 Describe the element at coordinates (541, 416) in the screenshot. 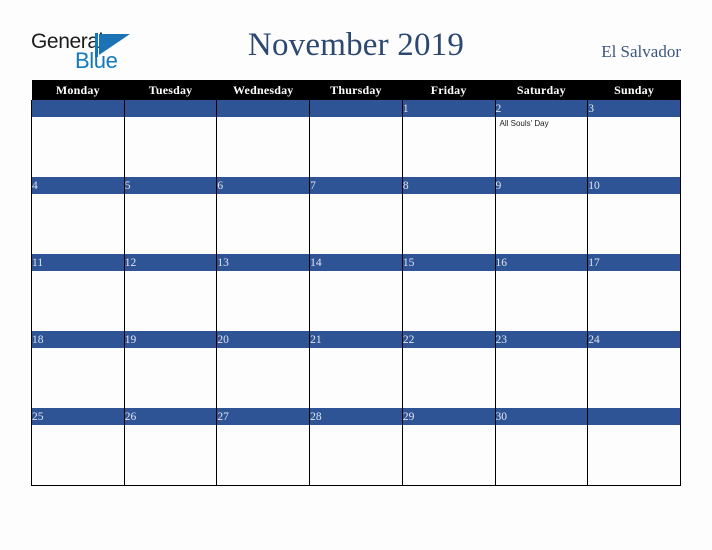

I see `day-number-cell: 30` at that location.